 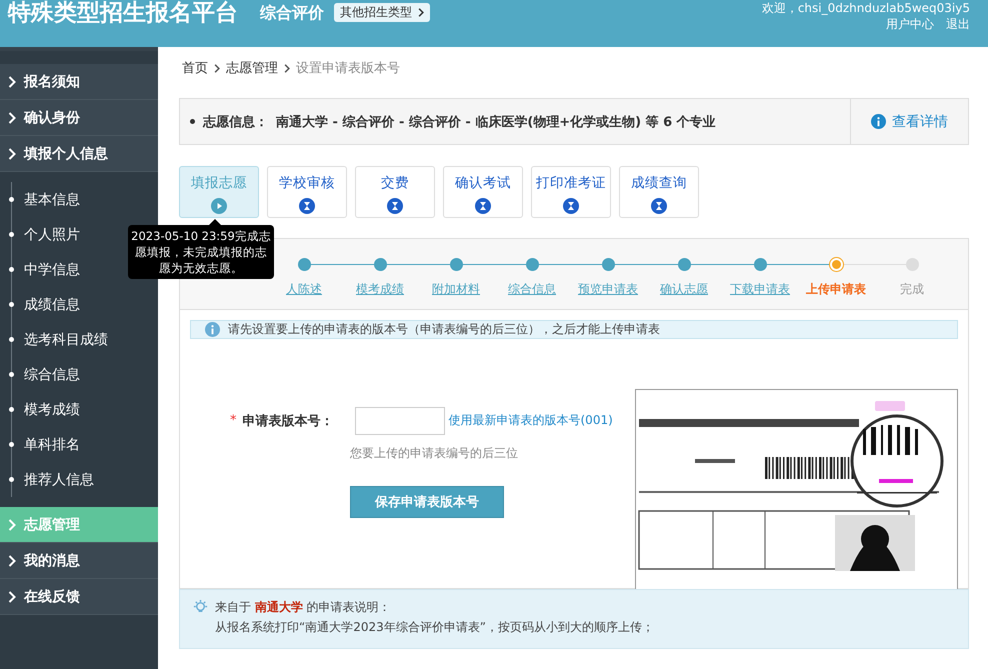 What do you see at coordinates (434, 627) in the screenshot?
I see `note-text: 从报名系统打印“南通大学2023年综合评价申请表”，按页码从小到大的顺序上传；` at bounding box center [434, 627].